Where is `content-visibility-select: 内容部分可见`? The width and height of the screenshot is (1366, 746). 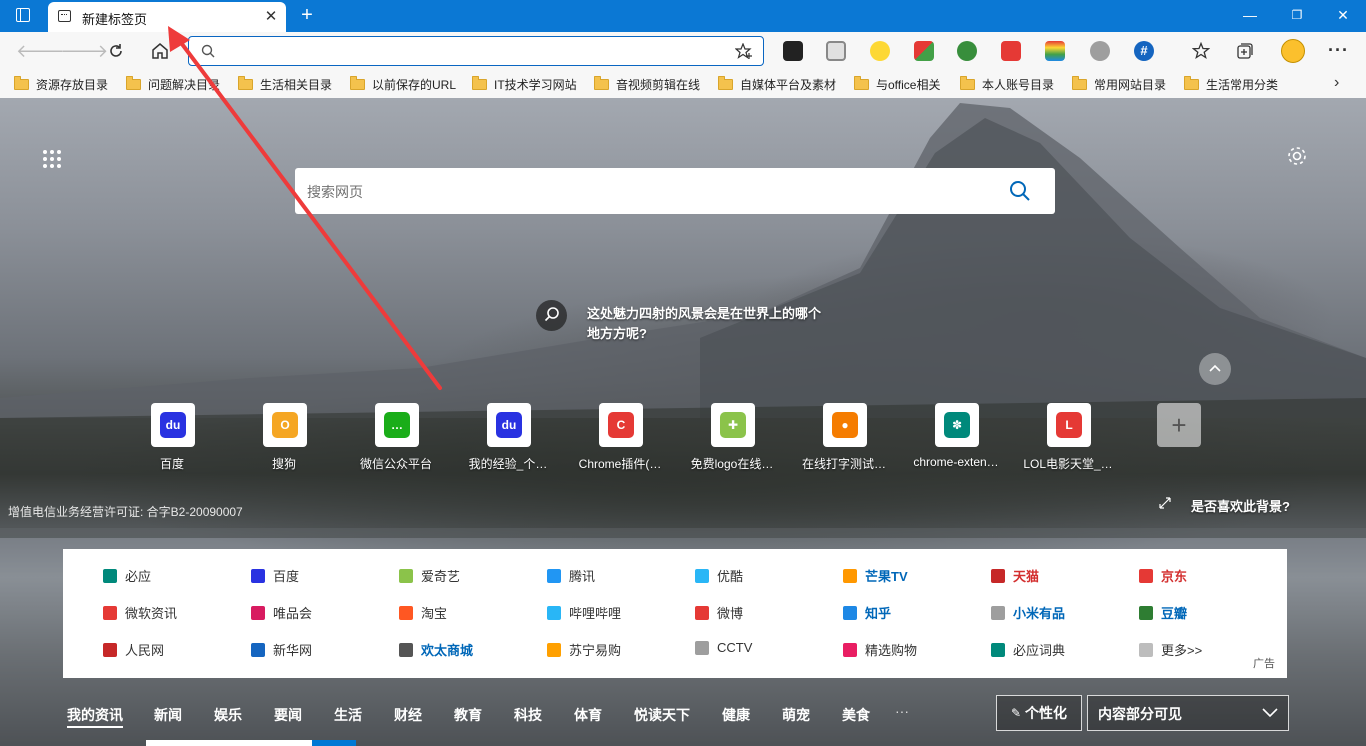
content-visibility-select: 内容部分可见 is located at coordinates (1188, 713).